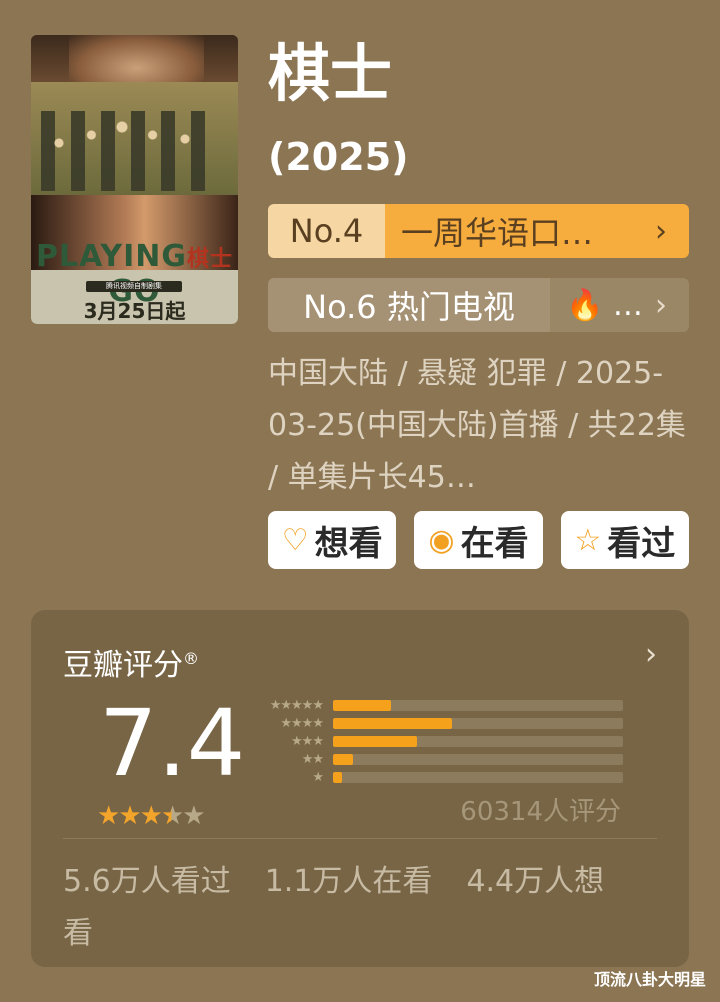 This screenshot has height=1002, width=720. Describe the element at coordinates (494, 543) in the screenshot. I see `watching-label: 在看` at that location.